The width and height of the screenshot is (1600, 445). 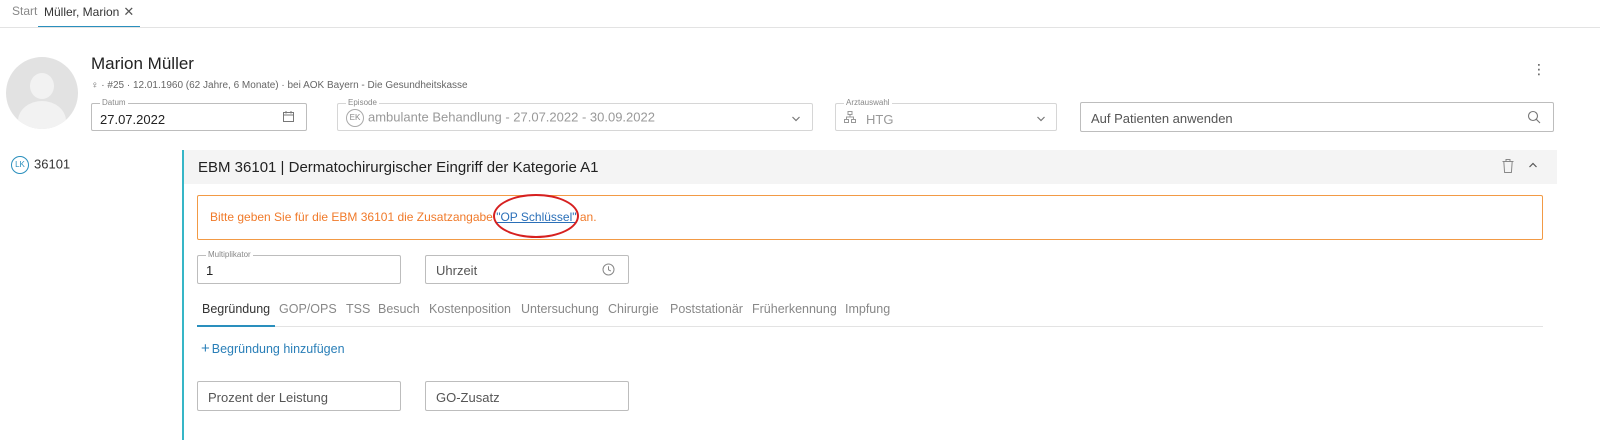 I want to click on doctor-select: Arztauswahl HTG, so click(x=946, y=114).